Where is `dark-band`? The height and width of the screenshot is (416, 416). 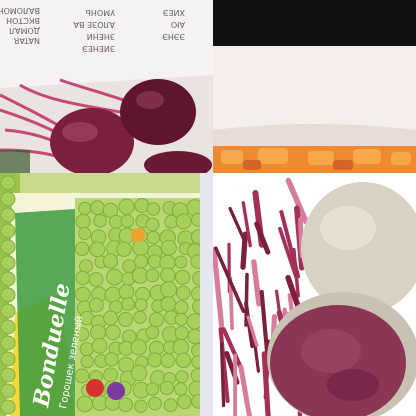 dark-band is located at coordinates (314, 23).